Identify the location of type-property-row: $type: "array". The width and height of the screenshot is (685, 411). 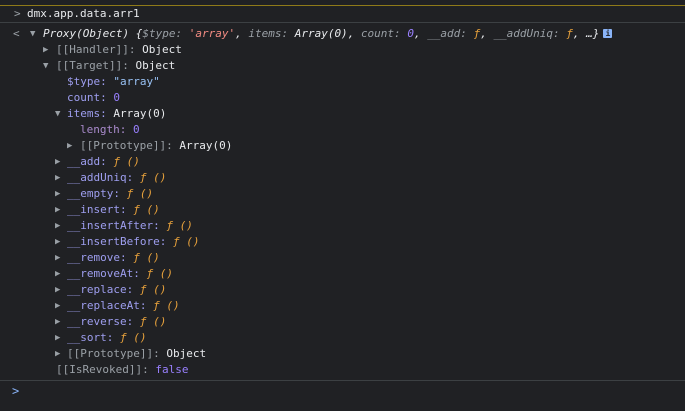
(342, 82).